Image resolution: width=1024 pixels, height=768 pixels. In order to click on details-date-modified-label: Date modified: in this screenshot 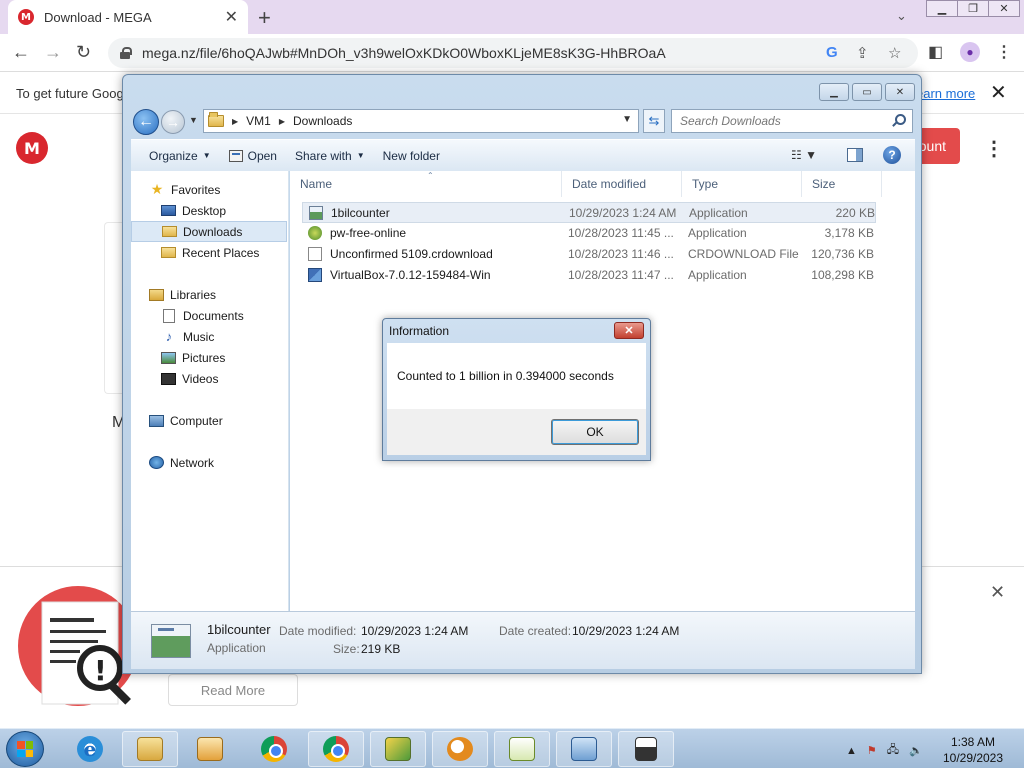, I will do `click(318, 631)`.